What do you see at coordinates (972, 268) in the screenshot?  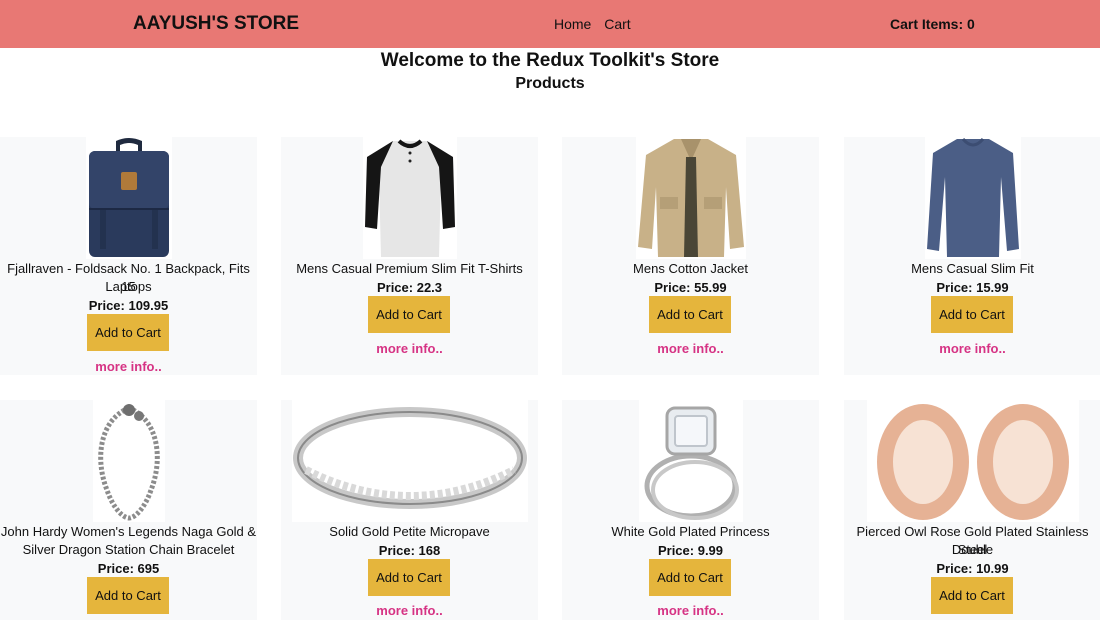 I see `product-title: Mens Casual Slim Fit` at bounding box center [972, 268].